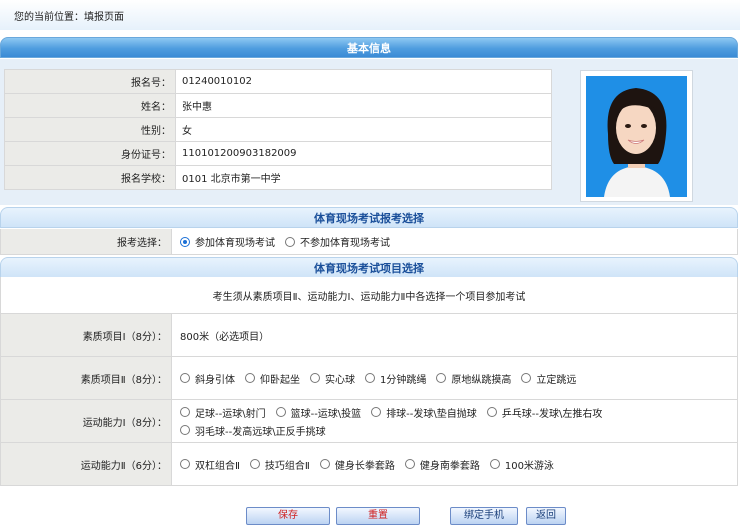 The height and width of the screenshot is (531, 740). What do you see at coordinates (90, 129) in the screenshot?
I see `field-label: 性别：` at bounding box center [90, 129].